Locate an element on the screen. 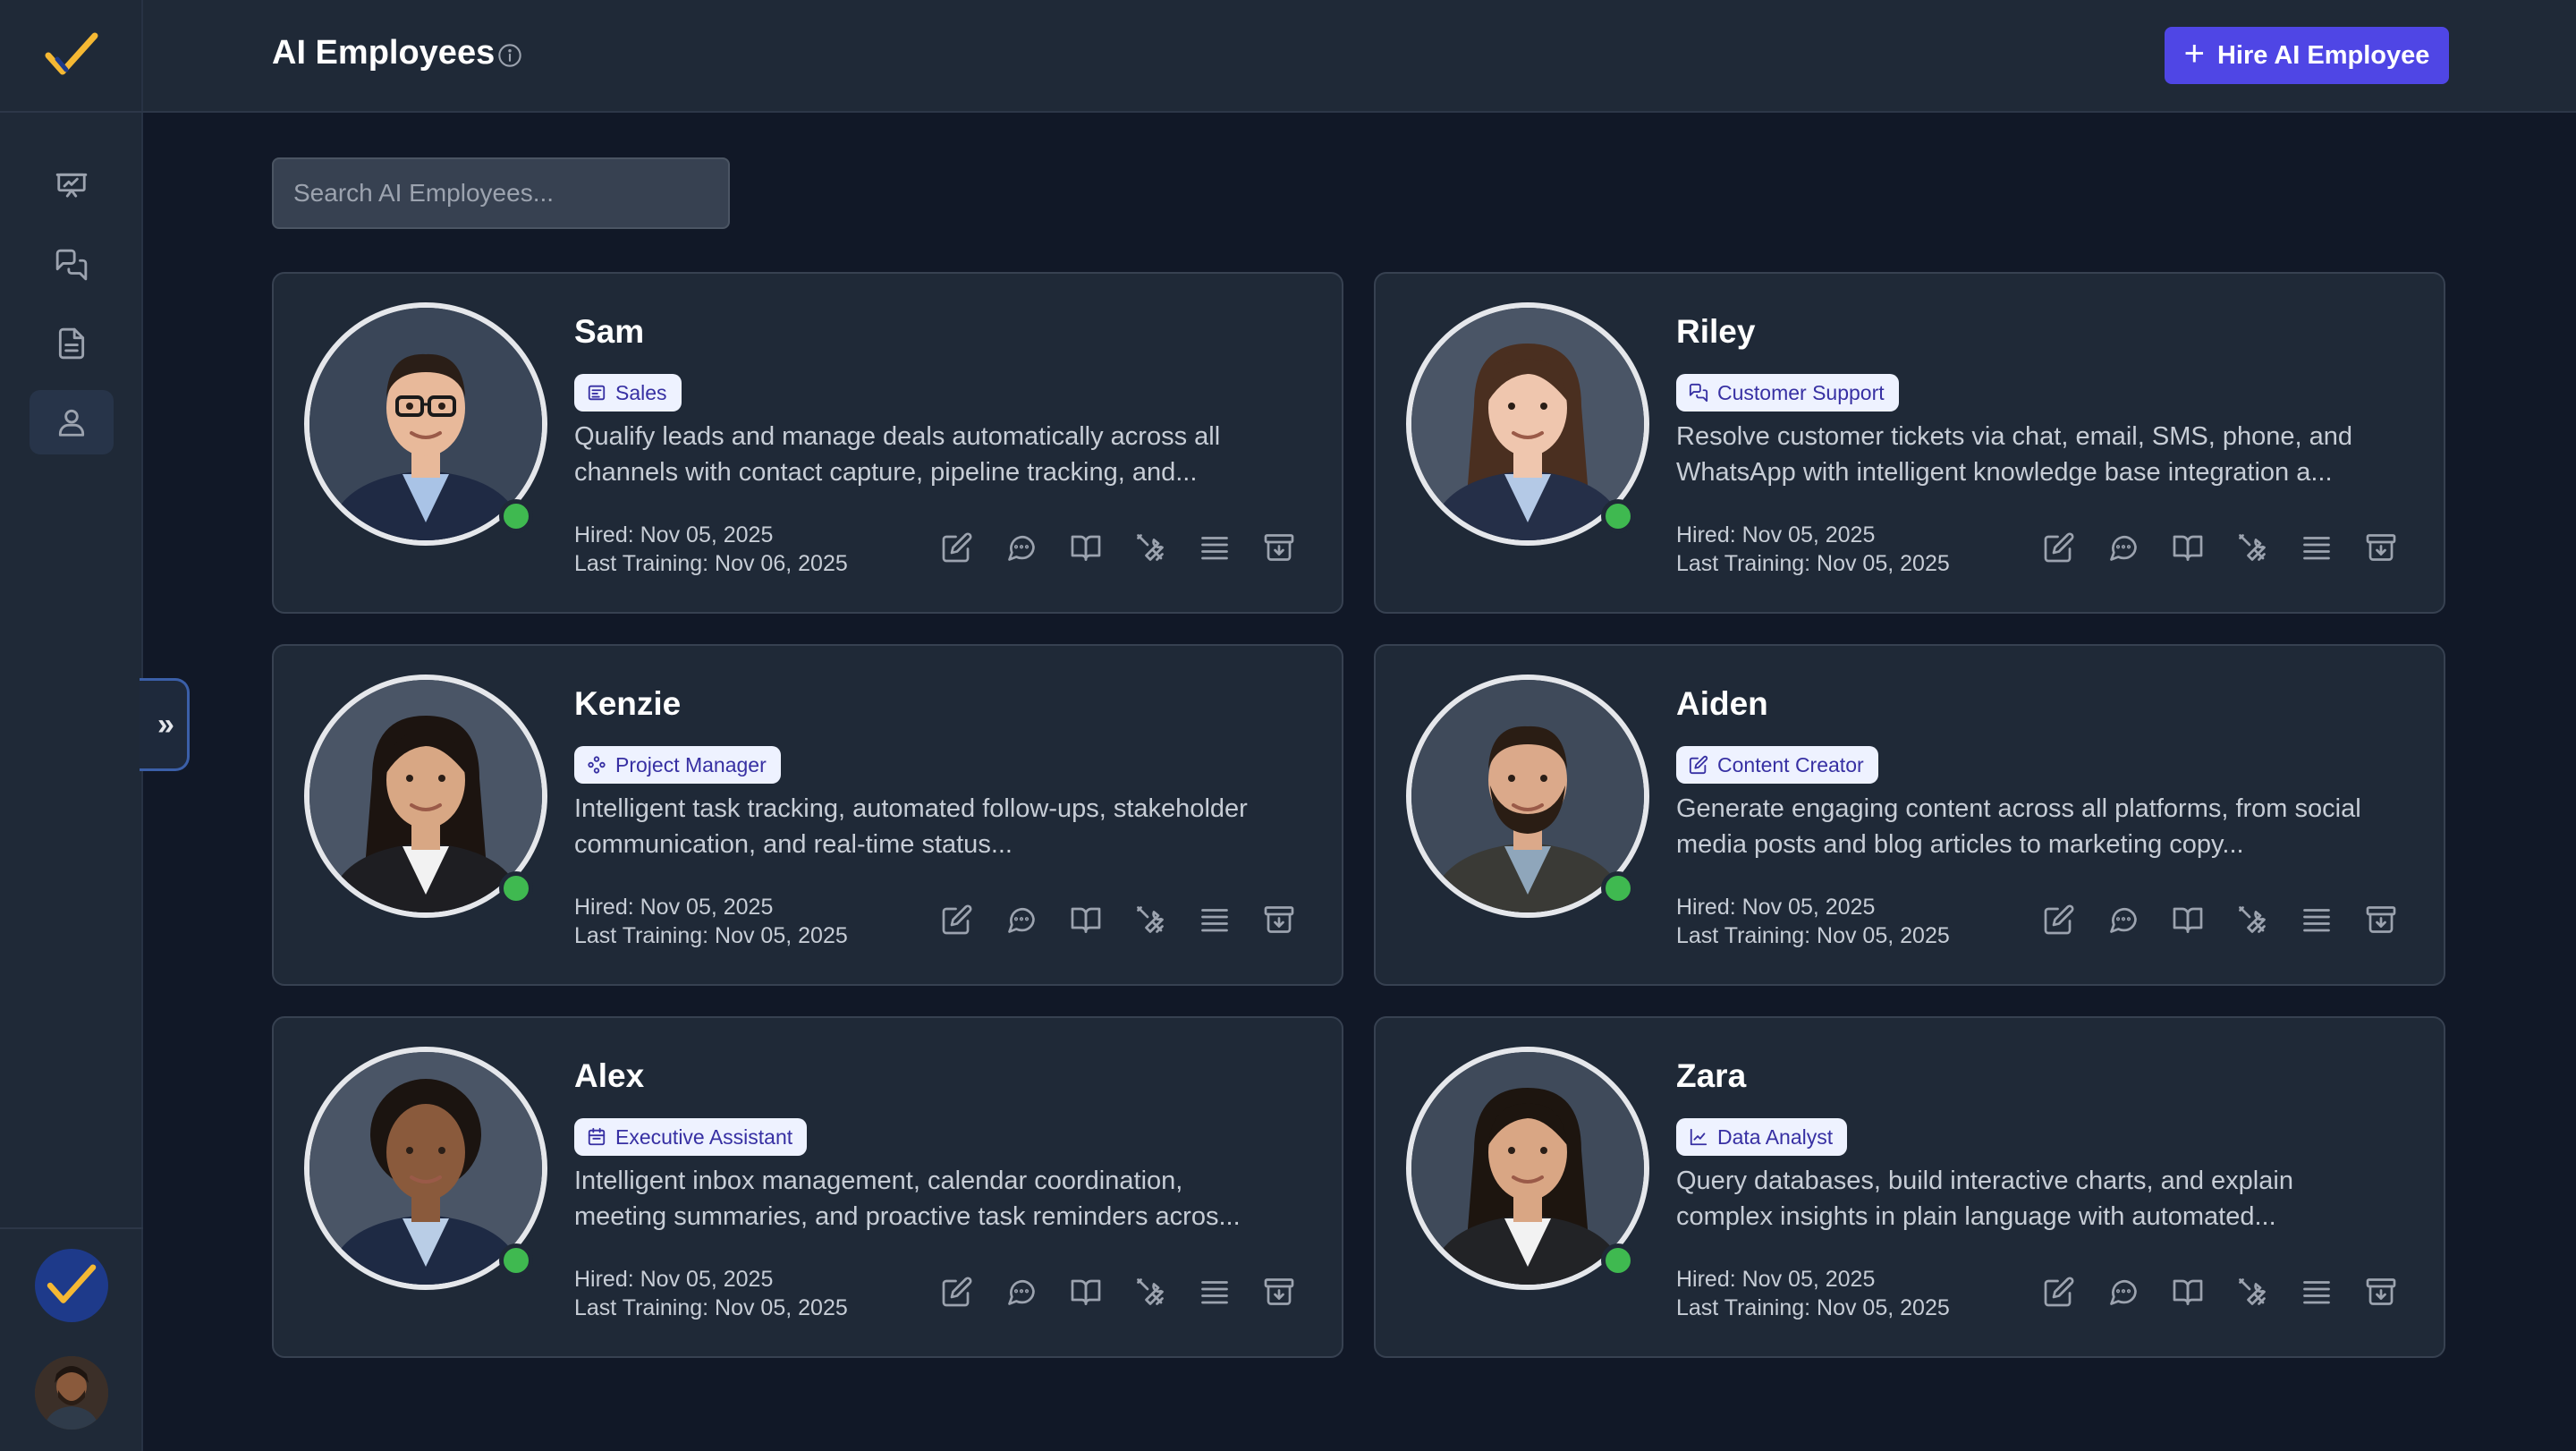  last-training-date: Last Training: Nov 05, 2025 is located at coordinates (711, 1307).